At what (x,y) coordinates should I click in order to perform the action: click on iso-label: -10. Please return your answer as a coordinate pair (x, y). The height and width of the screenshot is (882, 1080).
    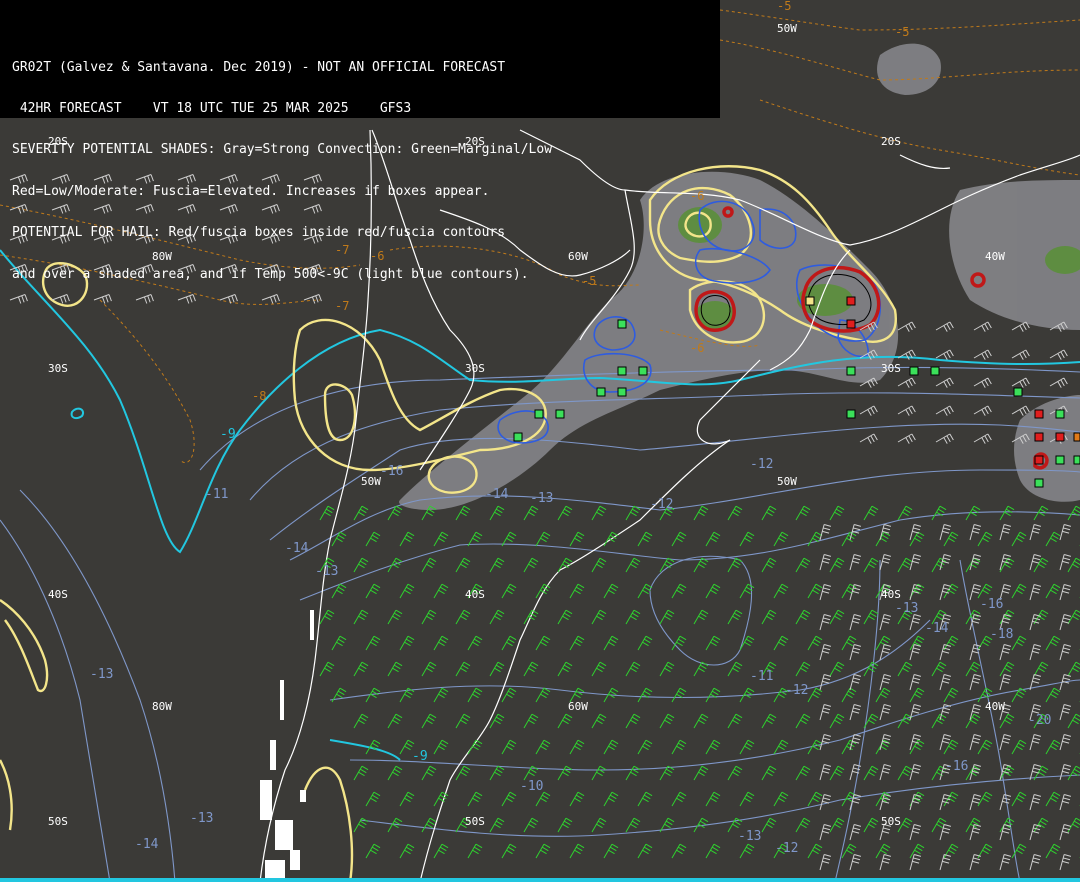
    Looking at the image, I should click on (531, 786).